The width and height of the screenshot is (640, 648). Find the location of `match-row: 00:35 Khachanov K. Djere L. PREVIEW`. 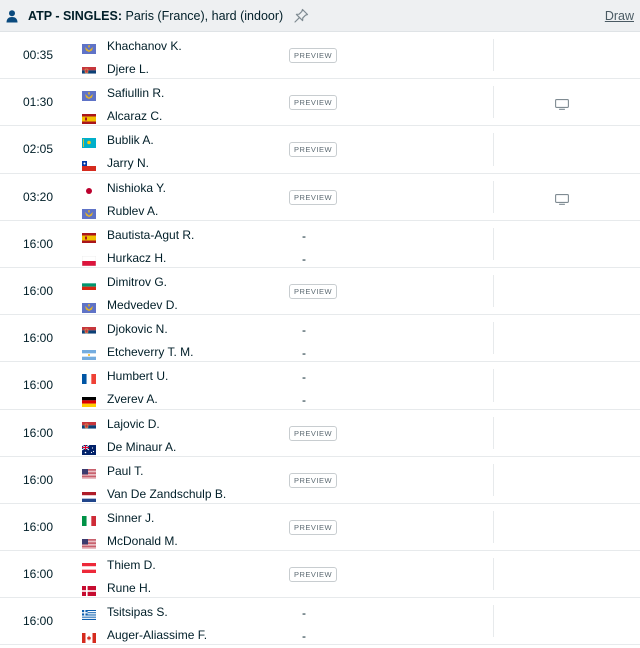

match-row: 00:35 Khachanov K. Djere L. PREVIEW is located at coordinates (320, 56).